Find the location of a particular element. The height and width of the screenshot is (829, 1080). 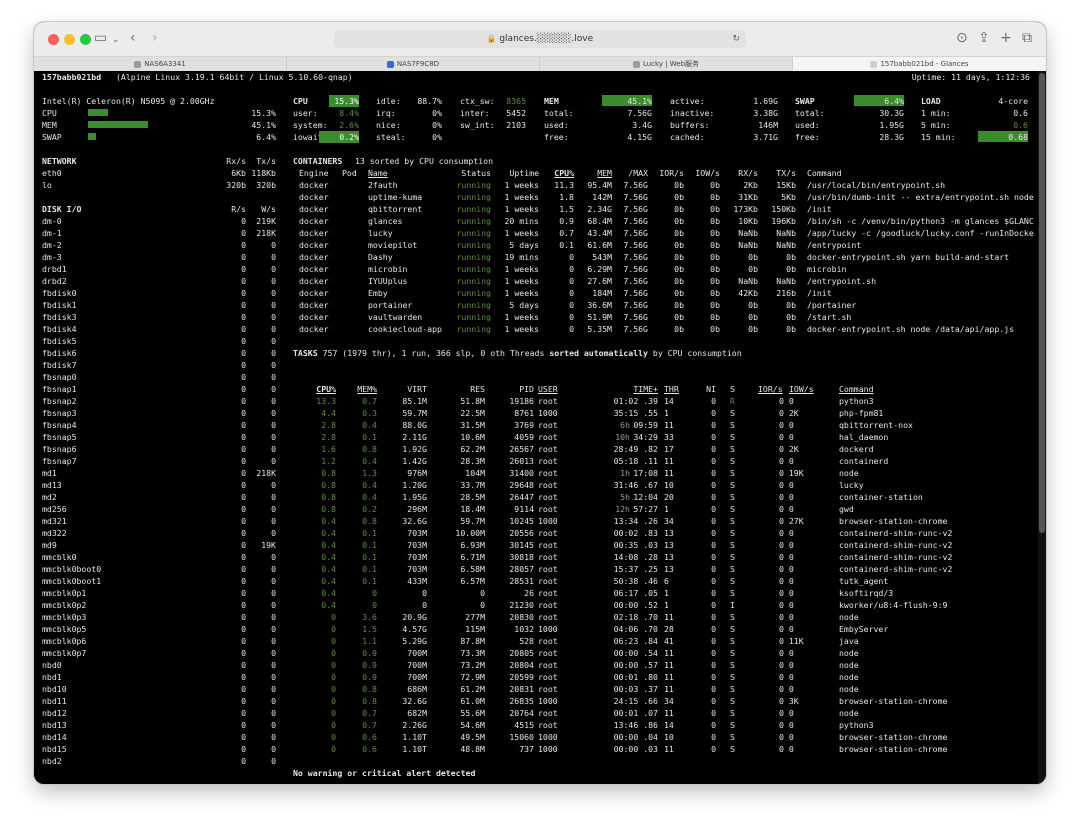

new-tab-icon: + is located at coordinates (1006, 38).